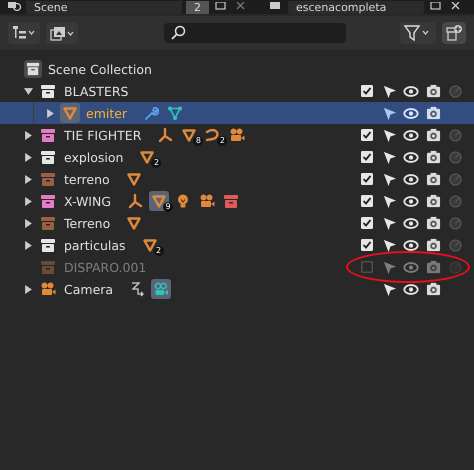 This screenshot has height=470, width=474. What do you see at coordinates (197, 7) in the screenshot?
I see `users-count: 2` at bounding box center [197, 7].